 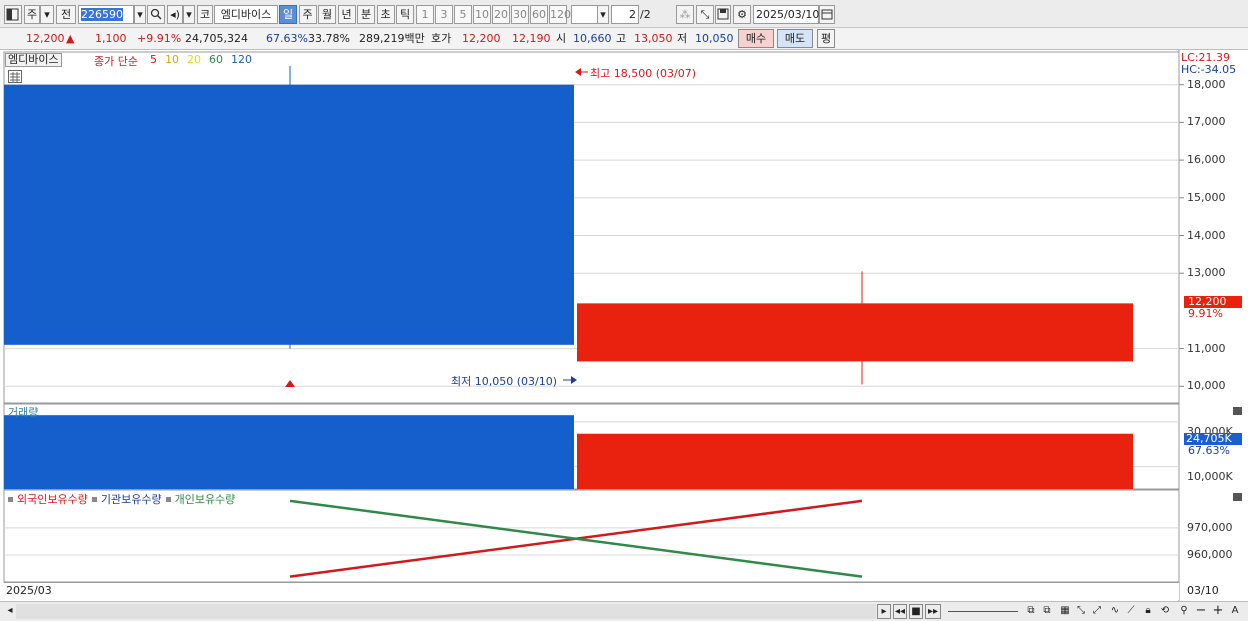 What do you see at coordinates (446, 611) in the screenshot?
I see `scroll-track` at bounding box center [446, 611].